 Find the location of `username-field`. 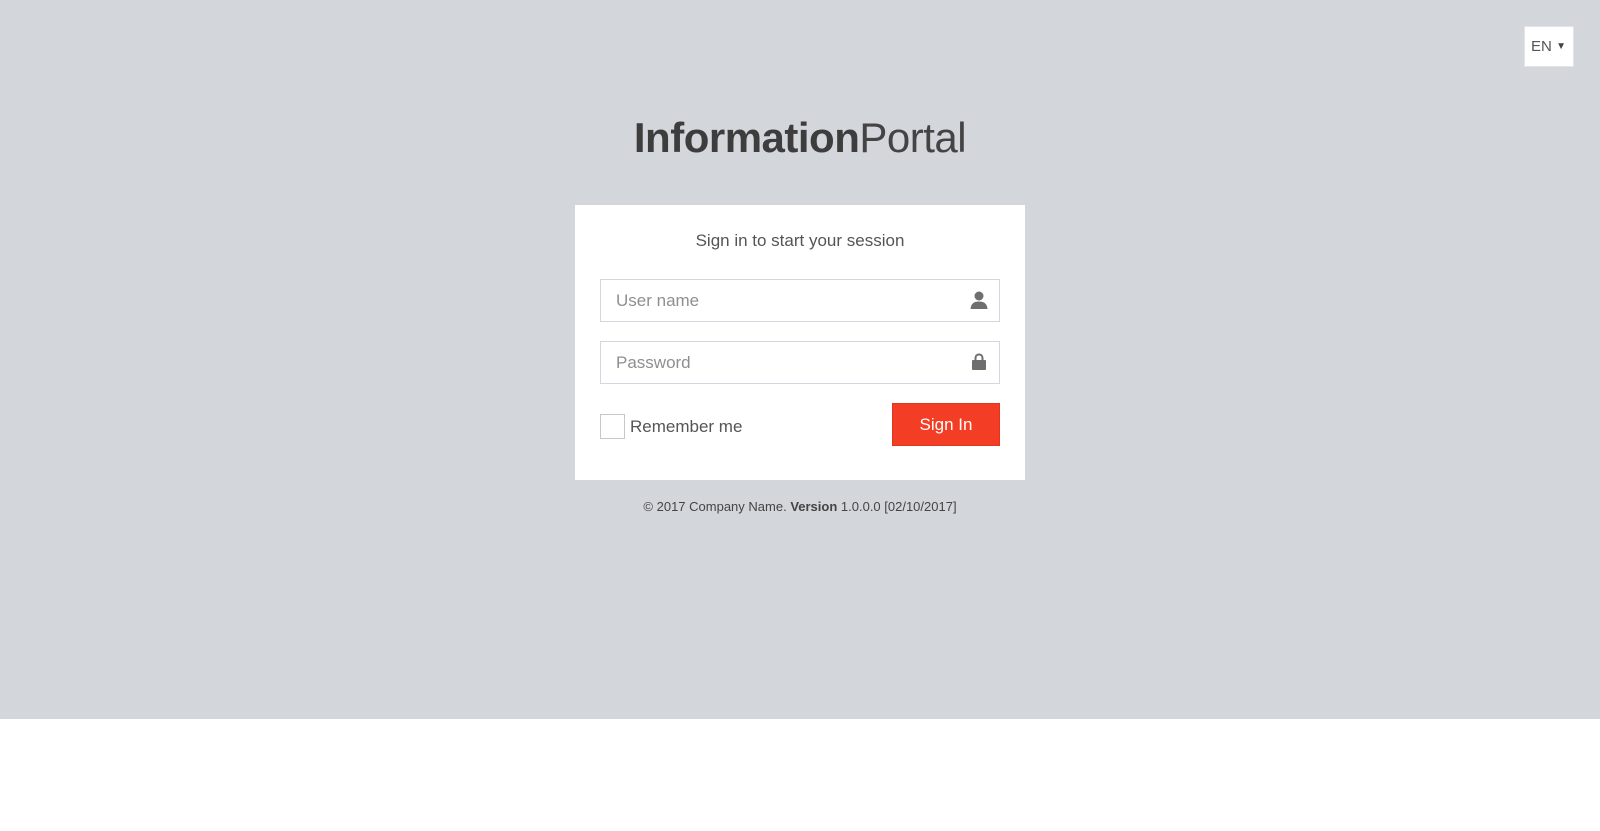

username-field is located at coordinates (800, 300).